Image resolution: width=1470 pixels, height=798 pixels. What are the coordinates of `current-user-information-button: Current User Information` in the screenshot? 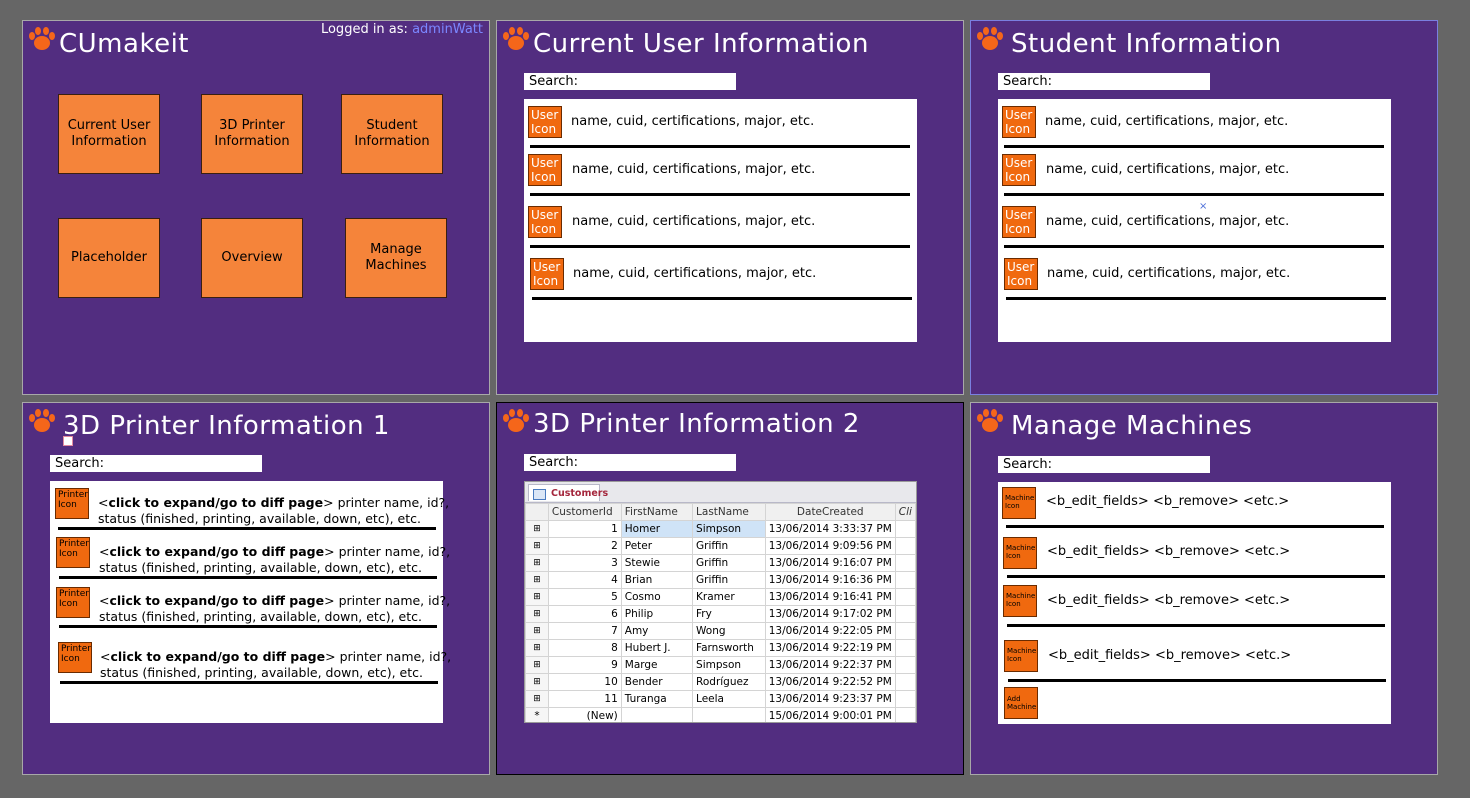 It's located at (109, 134).